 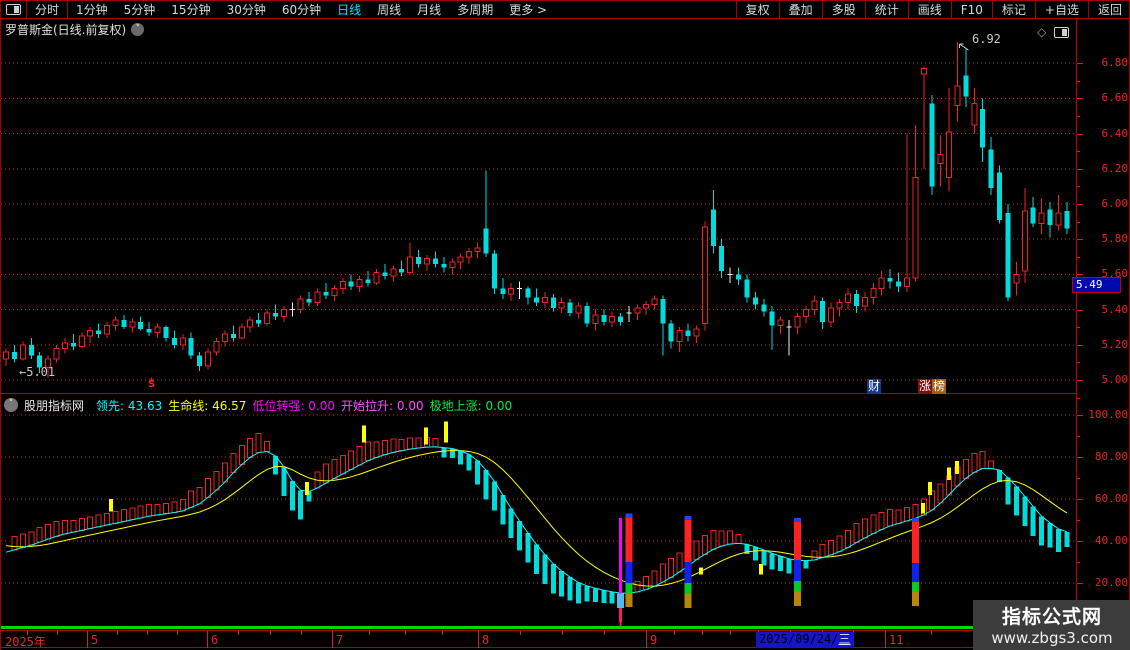 What do you see at coordinates (11, 405) in the screenshot?
I see `indicator-logo-icon: ˅` at bounding box center [11, 405].